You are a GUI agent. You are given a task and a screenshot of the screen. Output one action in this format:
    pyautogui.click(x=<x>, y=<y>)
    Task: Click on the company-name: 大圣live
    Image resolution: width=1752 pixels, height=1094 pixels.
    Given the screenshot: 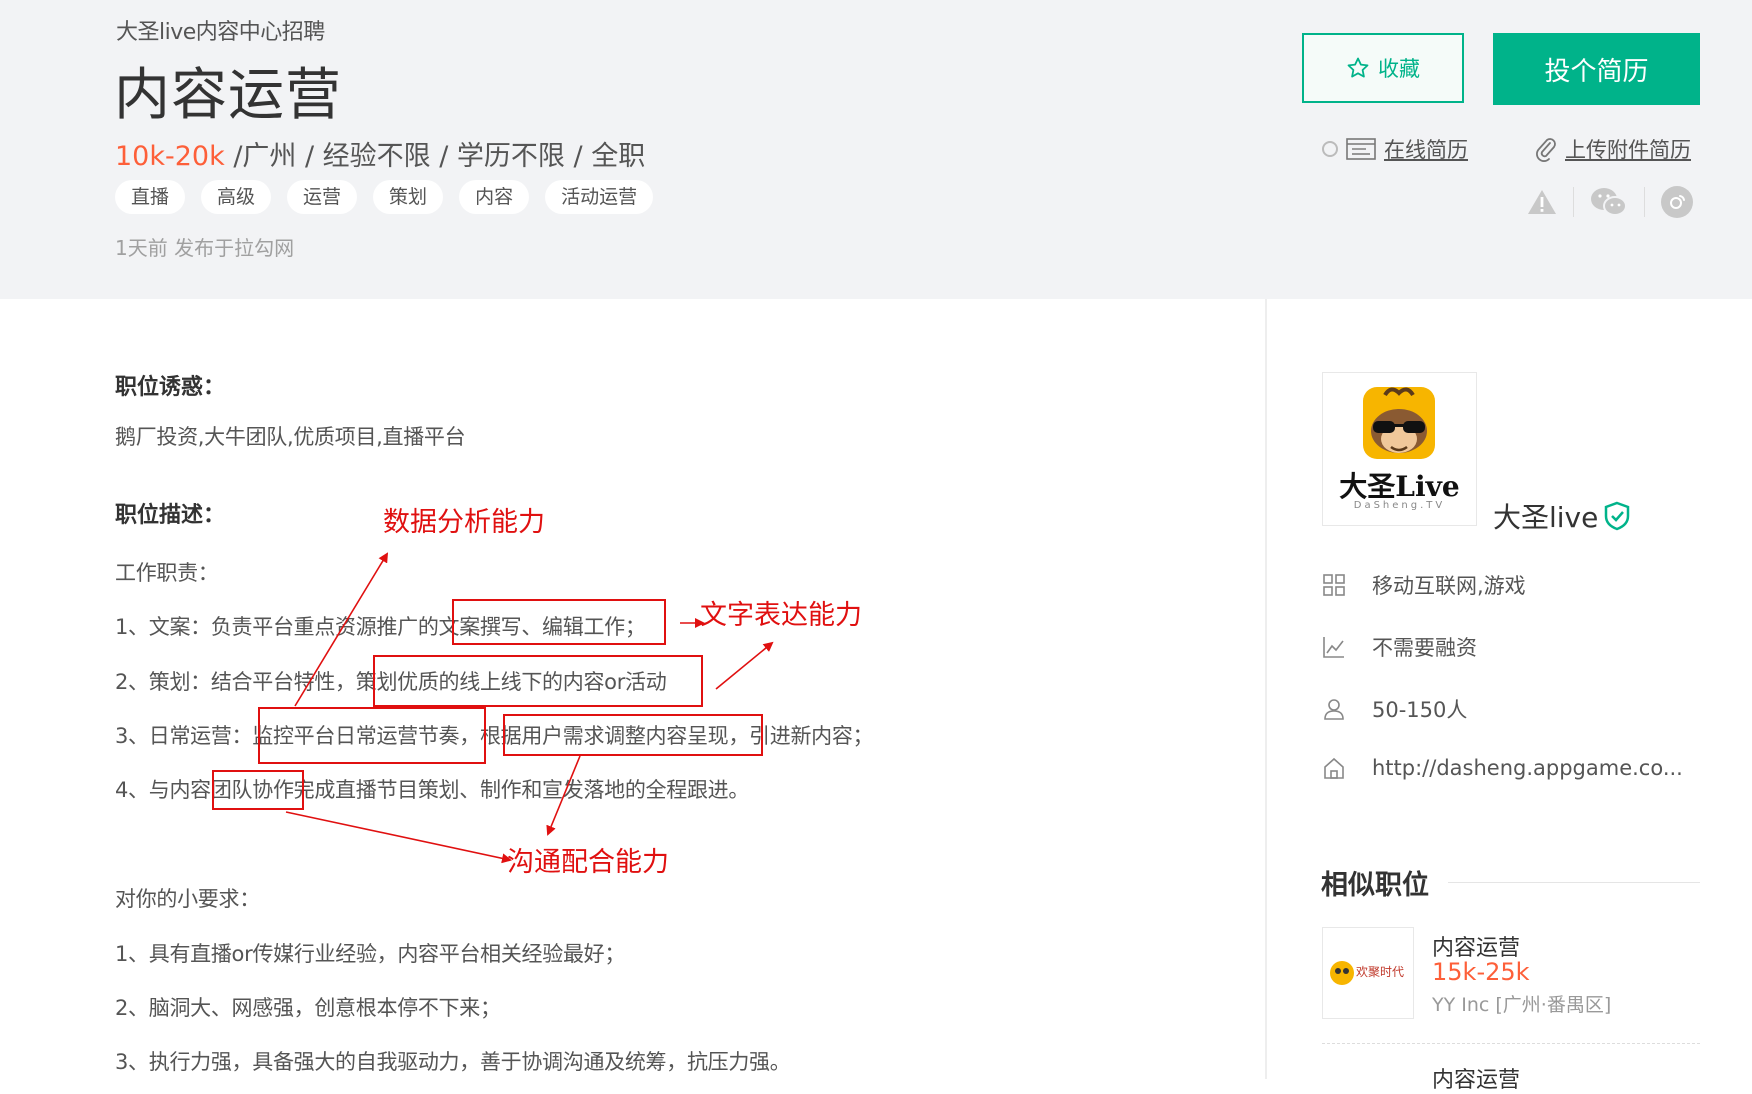 What is the action you would take?
    pyautogui.click(x=1561, y=516)
    